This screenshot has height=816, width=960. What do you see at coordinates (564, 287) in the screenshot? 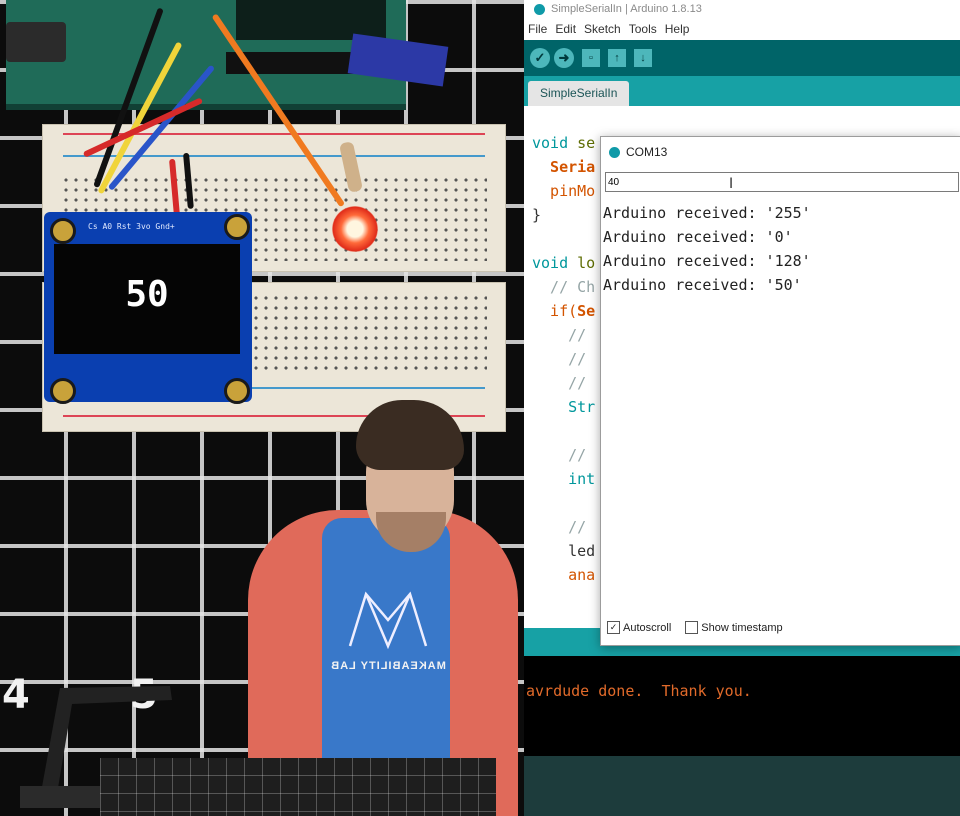
I see `code-comment: // Ch` at bounding box center [564, 287].